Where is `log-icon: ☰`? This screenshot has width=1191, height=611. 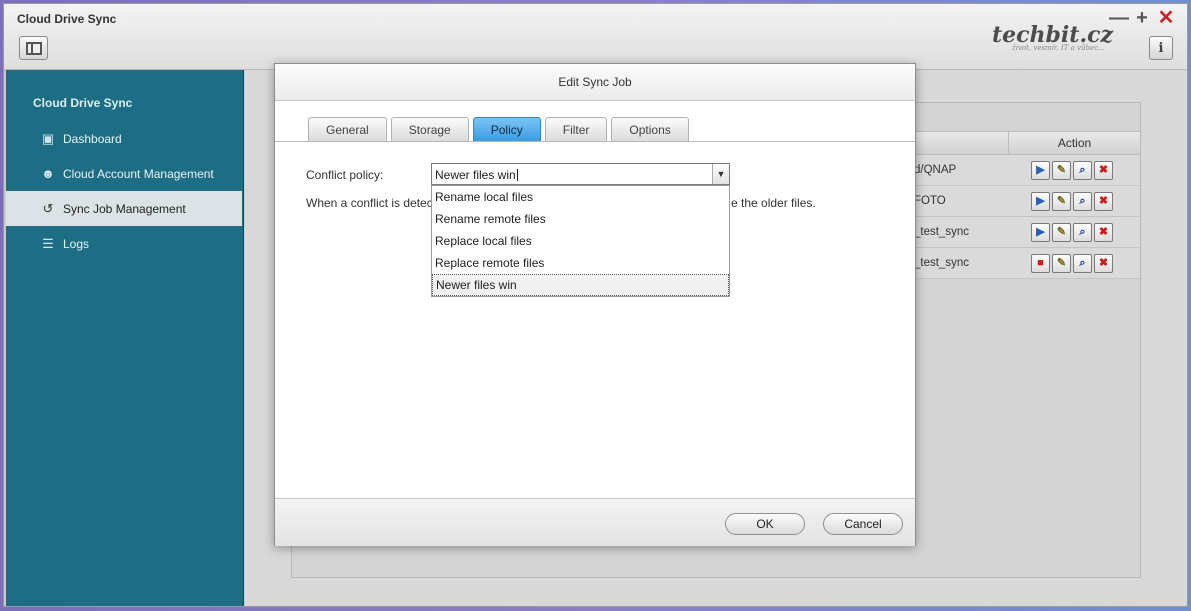 log-icon: ☰ is located at coordinates (48, 243).